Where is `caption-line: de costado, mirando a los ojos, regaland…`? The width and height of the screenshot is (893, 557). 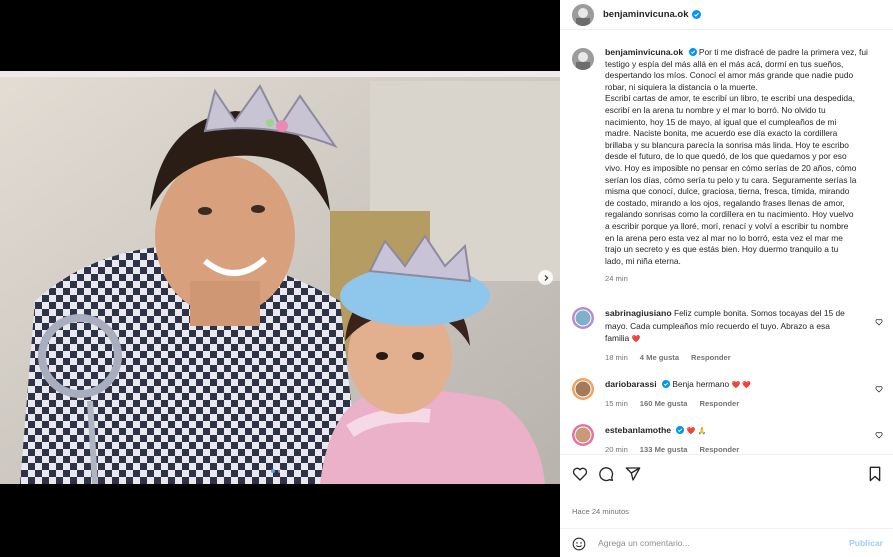
caption-line: de costado, mirando a los ojos, regaland… is located at coordinates (725, 202).